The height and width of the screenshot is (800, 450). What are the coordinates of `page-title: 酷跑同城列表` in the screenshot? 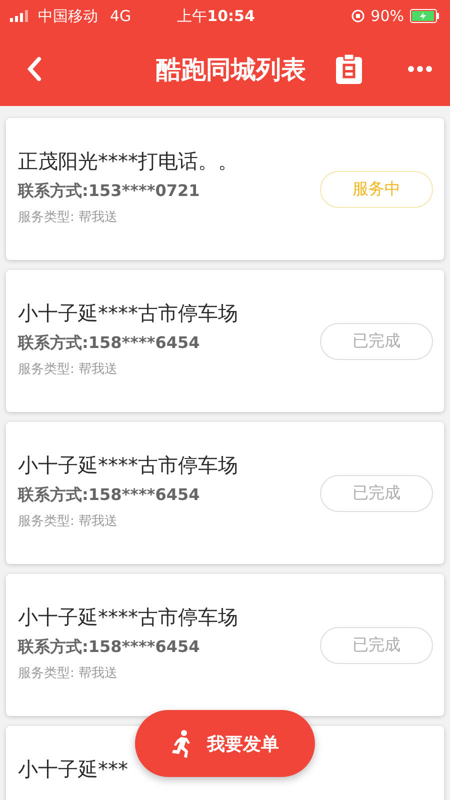 It's located at (231, 70).